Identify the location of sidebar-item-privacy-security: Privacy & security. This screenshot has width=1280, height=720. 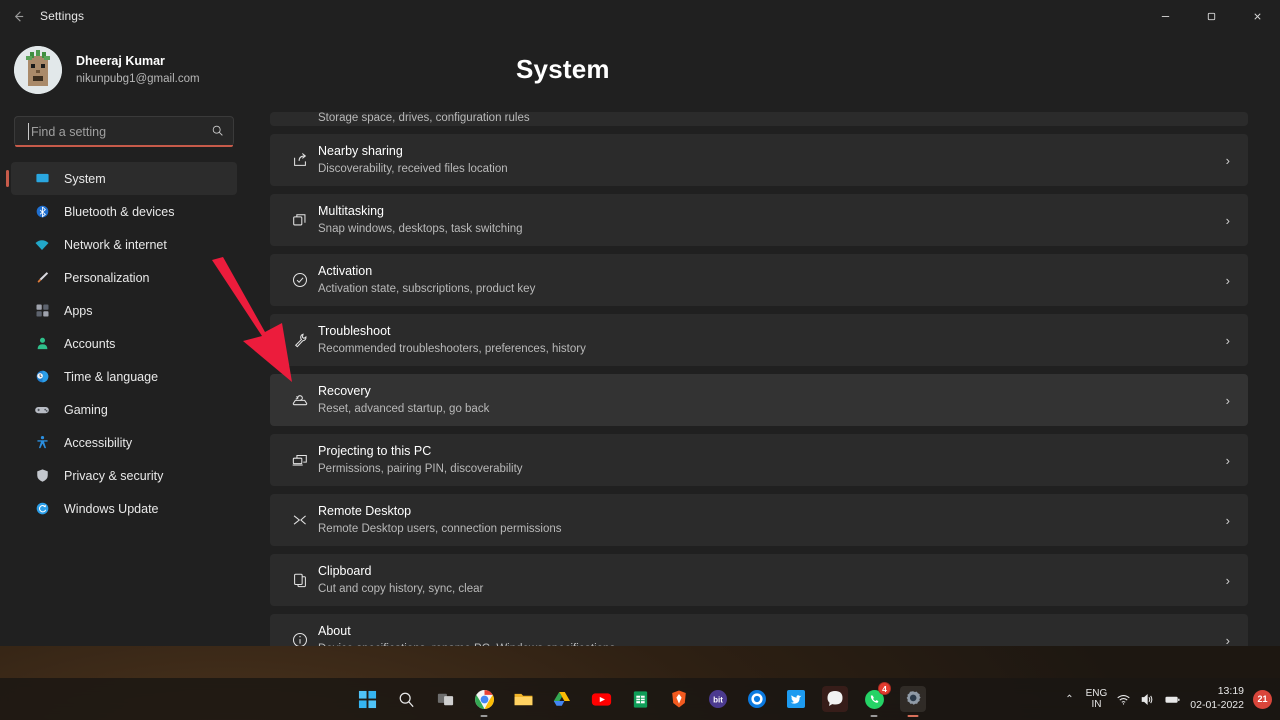
(124, 475).